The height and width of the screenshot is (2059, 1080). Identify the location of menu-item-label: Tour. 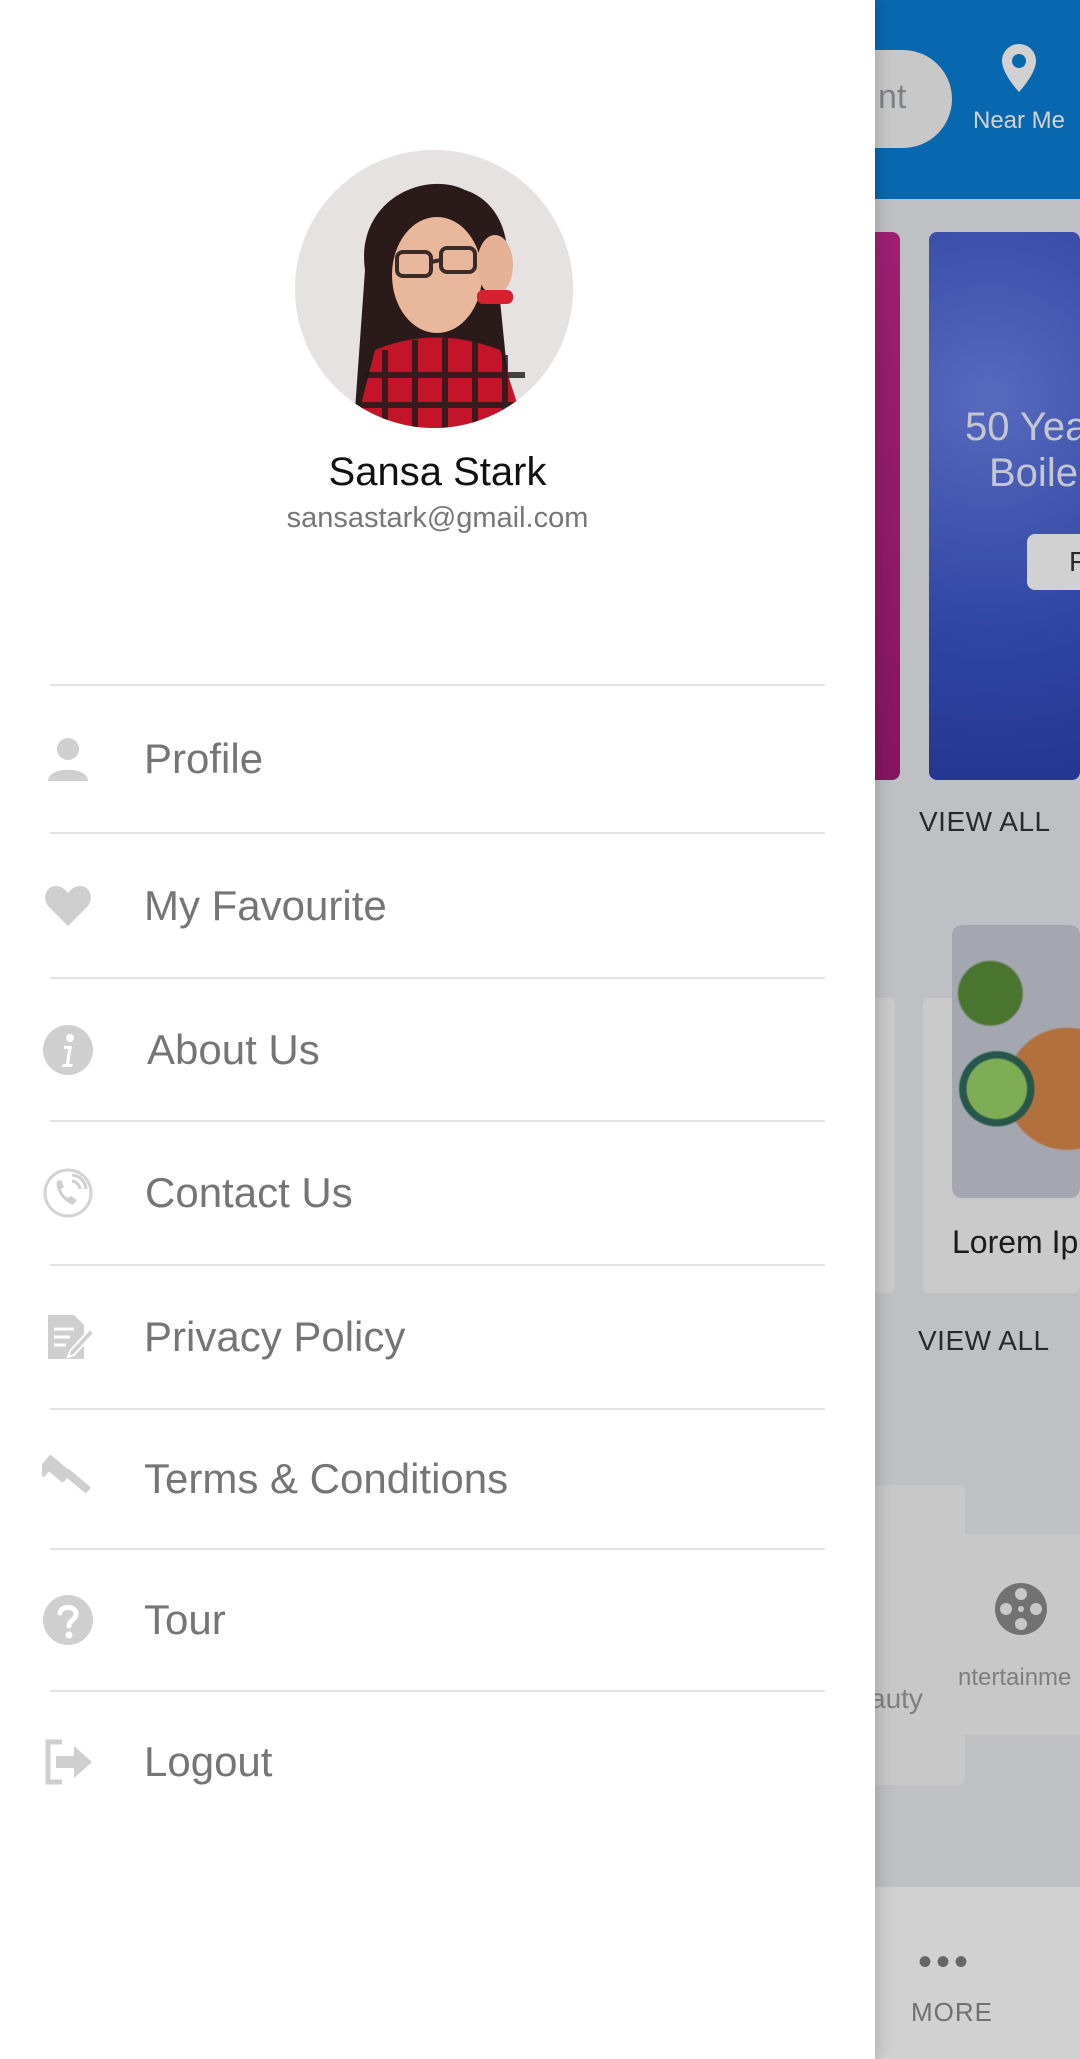
(185, 1619).